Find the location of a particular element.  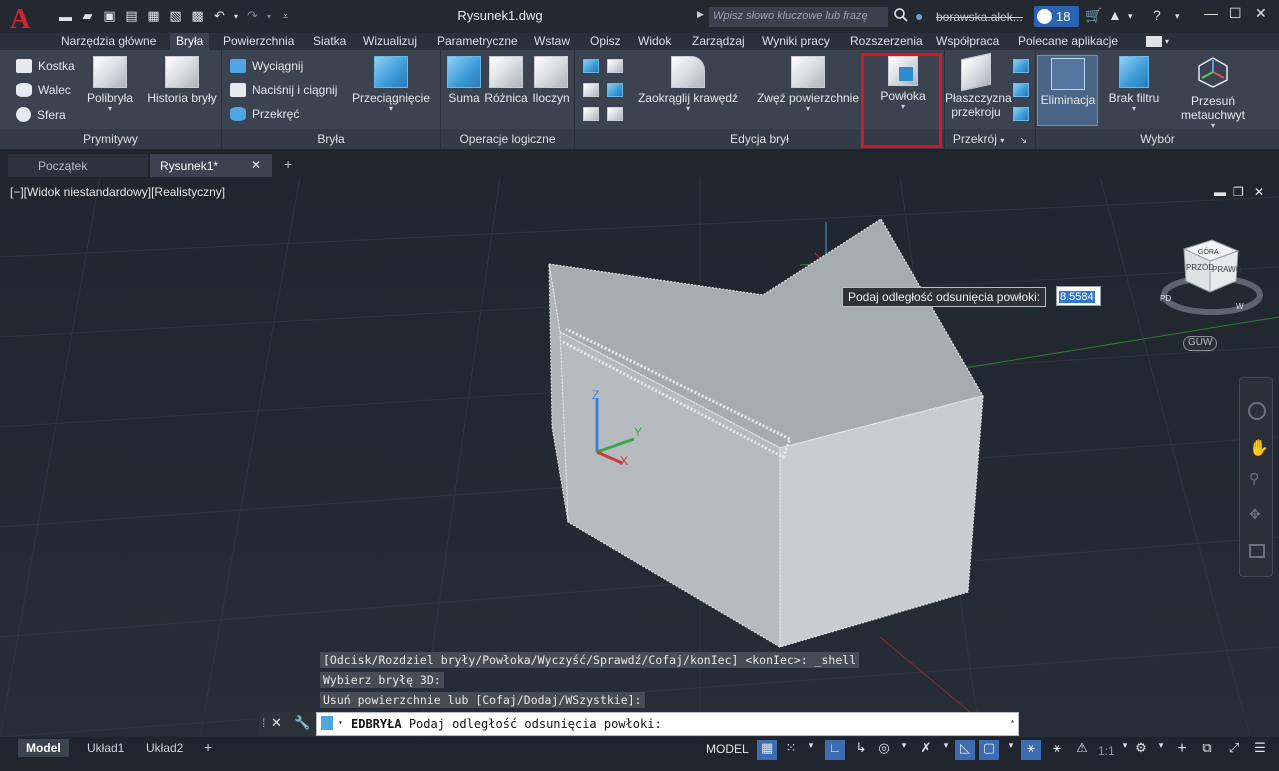

sfera-button: Sfera is located at coordinates (41, 114).